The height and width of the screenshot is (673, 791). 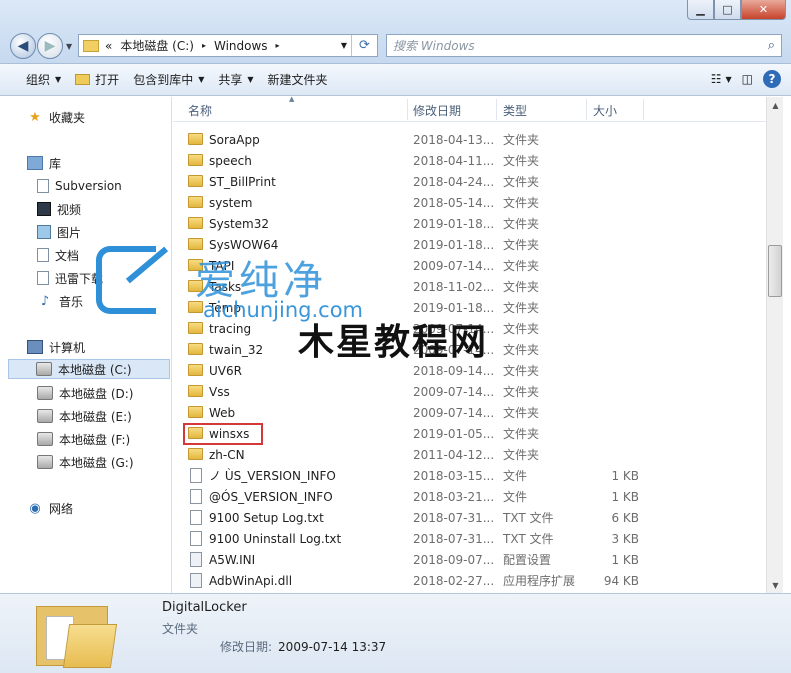 What do you see at coordinates (175, 79) in the screenshot?
I see `include-library-button: 包含到库中 ▼` at bounding box center [175, 79].